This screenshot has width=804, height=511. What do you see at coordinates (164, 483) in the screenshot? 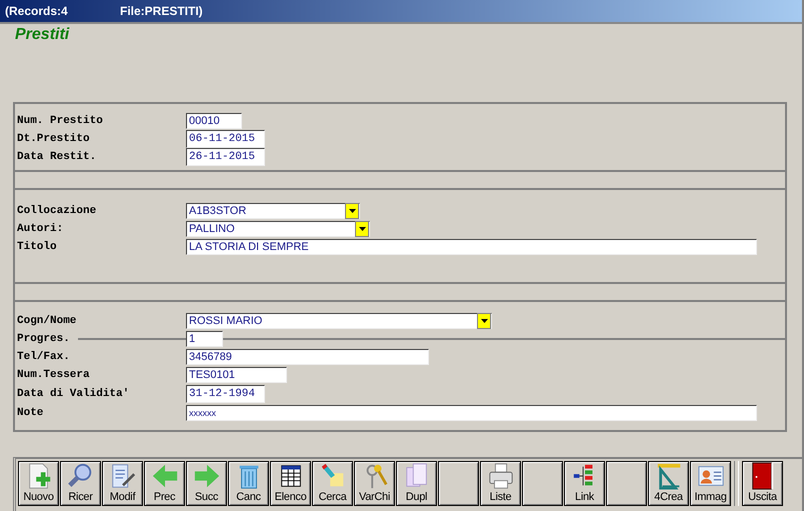
I see `toolbar-button: Prec` at bounding box center [164, 483].